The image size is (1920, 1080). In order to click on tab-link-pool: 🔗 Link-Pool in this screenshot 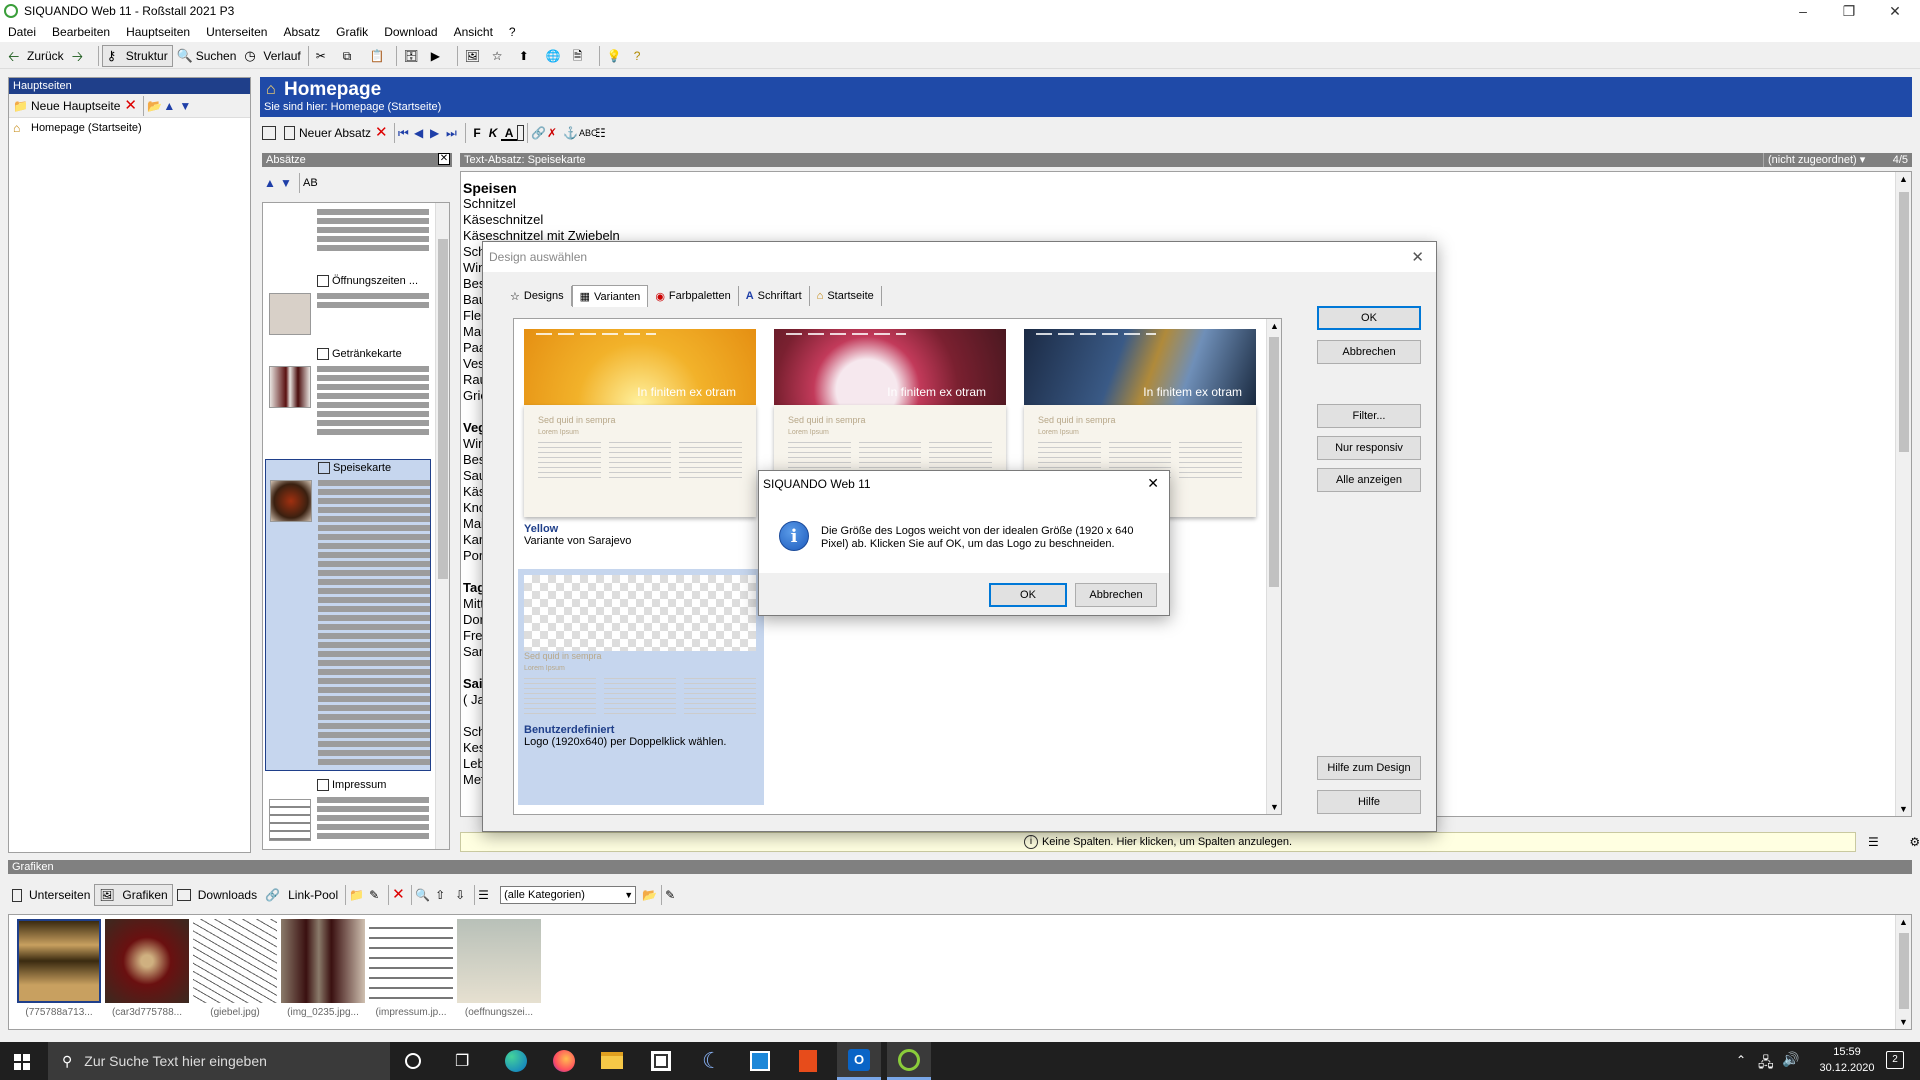, I will do `click(301, 895)`.